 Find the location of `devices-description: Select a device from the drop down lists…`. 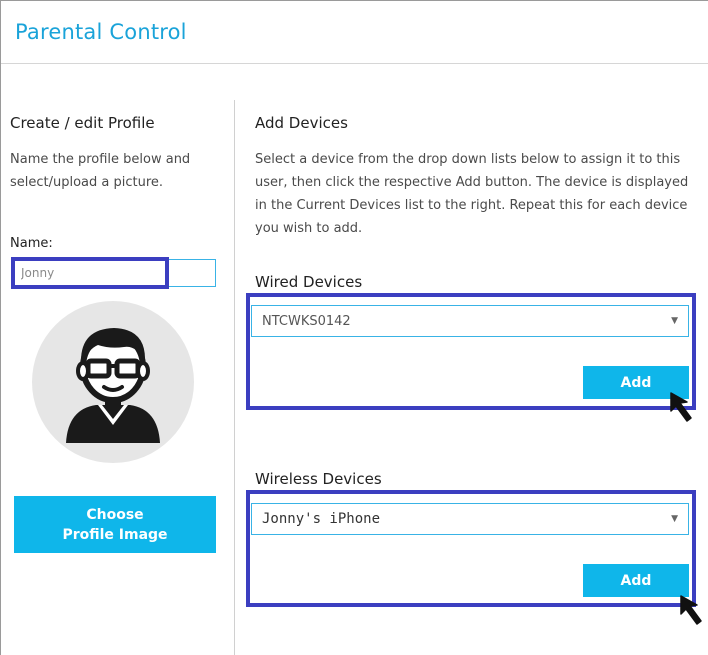

devices-description: Select a device from the drop down lists… is located at coordinates (472, 194).